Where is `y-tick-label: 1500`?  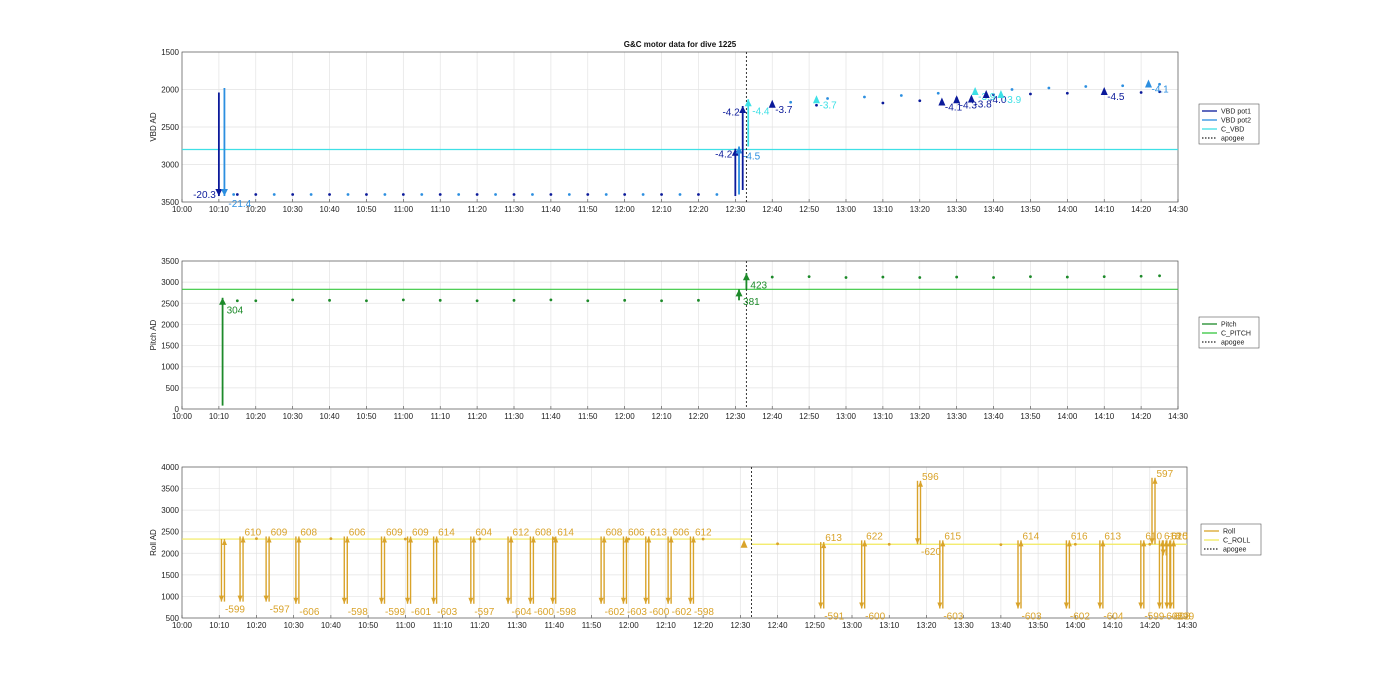
y-tick-label: 1500 is located at coordinates (170, 52).